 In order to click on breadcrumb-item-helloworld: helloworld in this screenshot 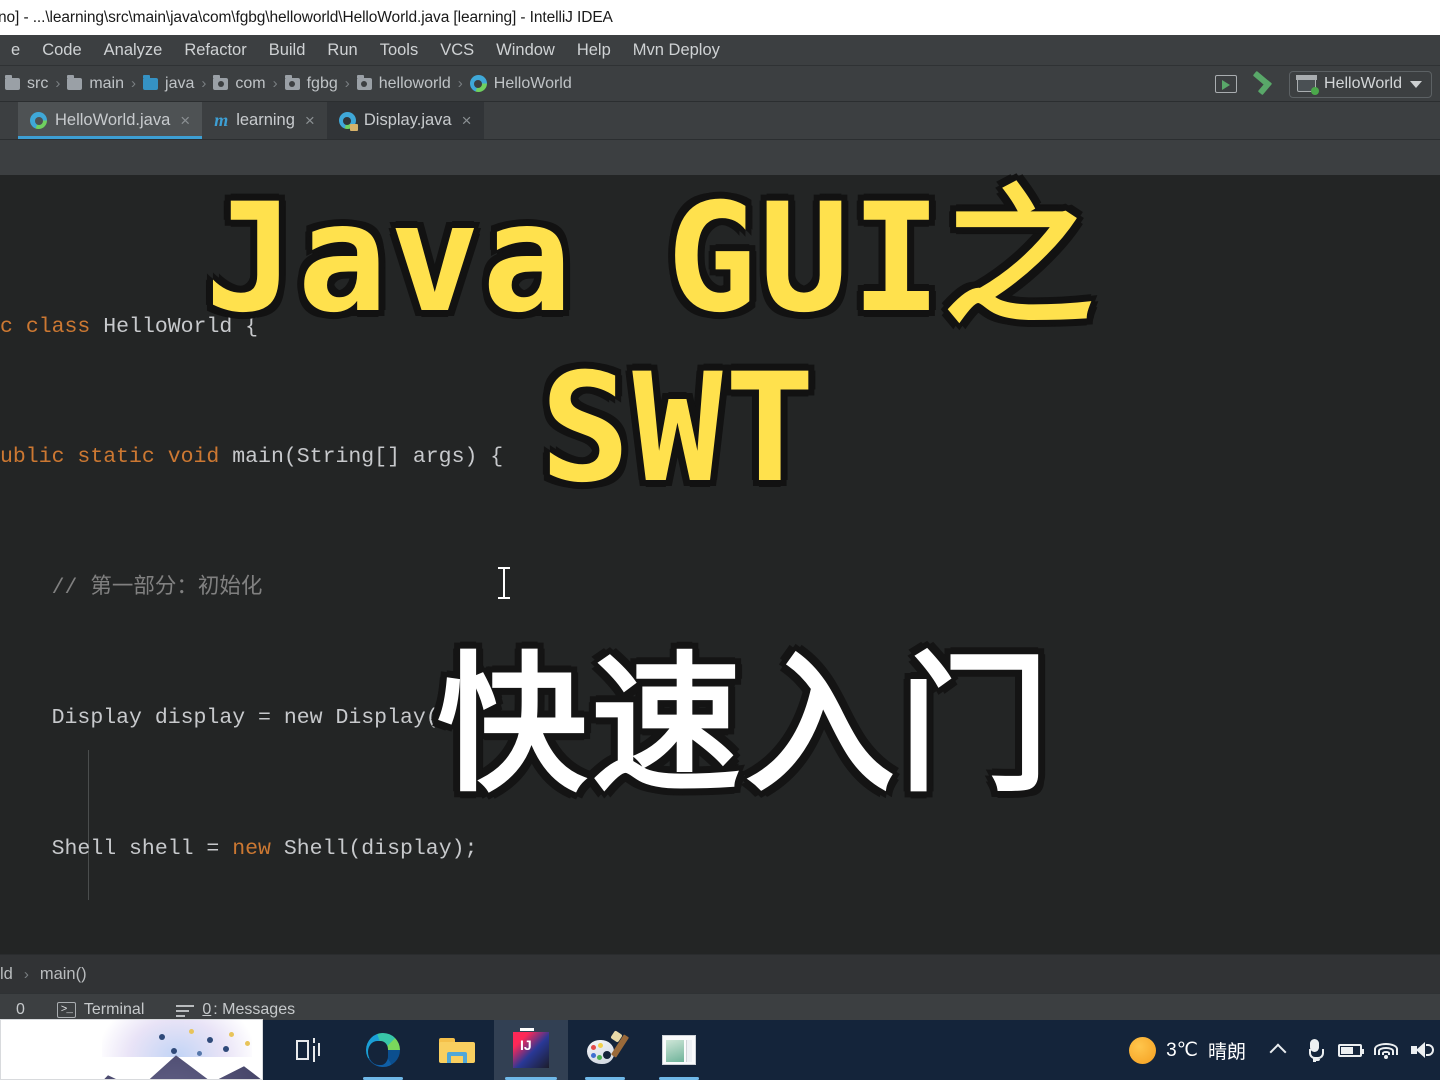, I will do `click(404, 83)`.